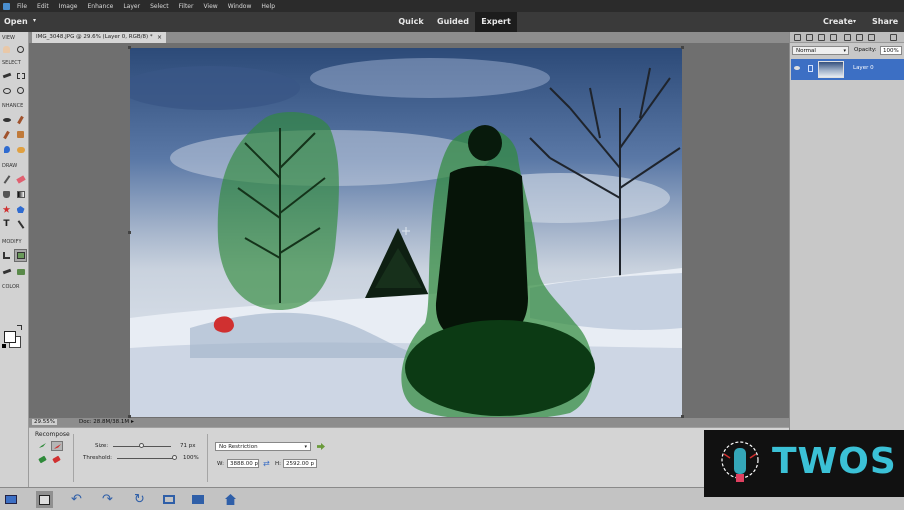 The height and width of the screenshot is (510, 904). I want to click on zoom-level: 29.55%, so click(44, 422).